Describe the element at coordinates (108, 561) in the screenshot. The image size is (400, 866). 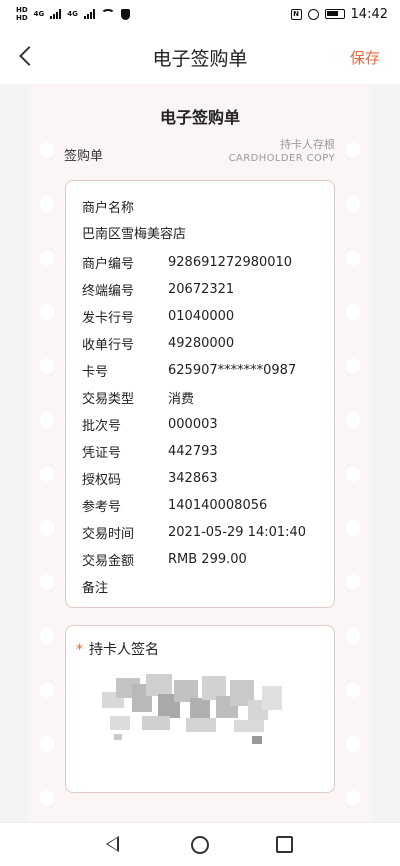
I see `row-key: 交易金额` at that location.